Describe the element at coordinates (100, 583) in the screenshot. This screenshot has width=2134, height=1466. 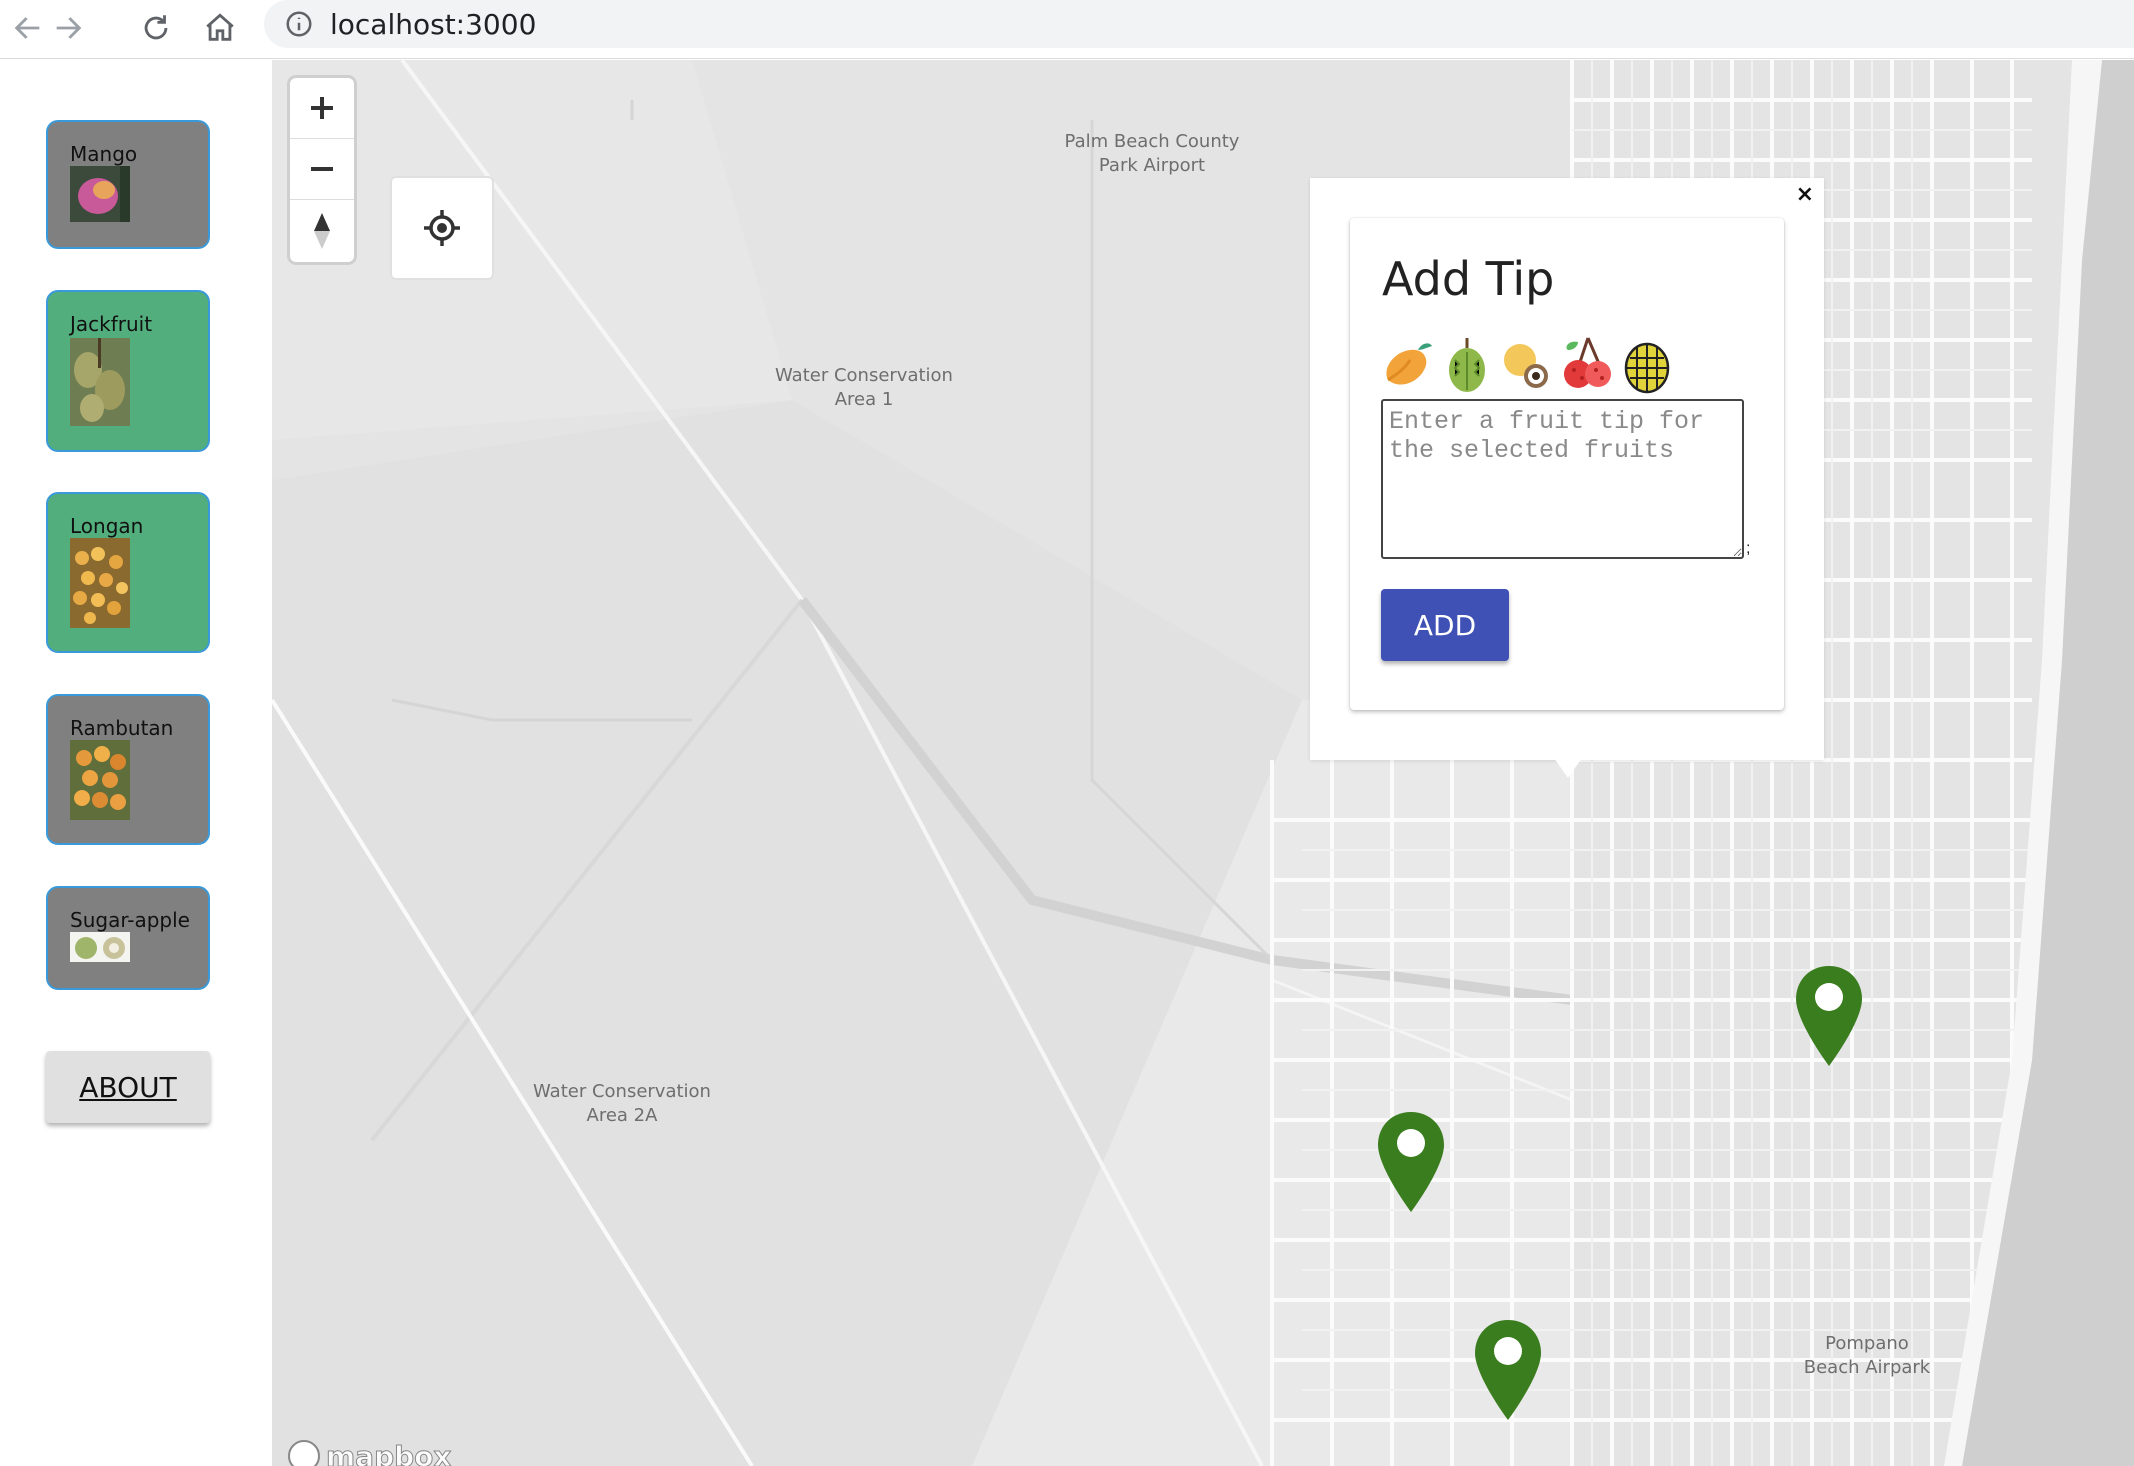
I see `longan-image` at that location.